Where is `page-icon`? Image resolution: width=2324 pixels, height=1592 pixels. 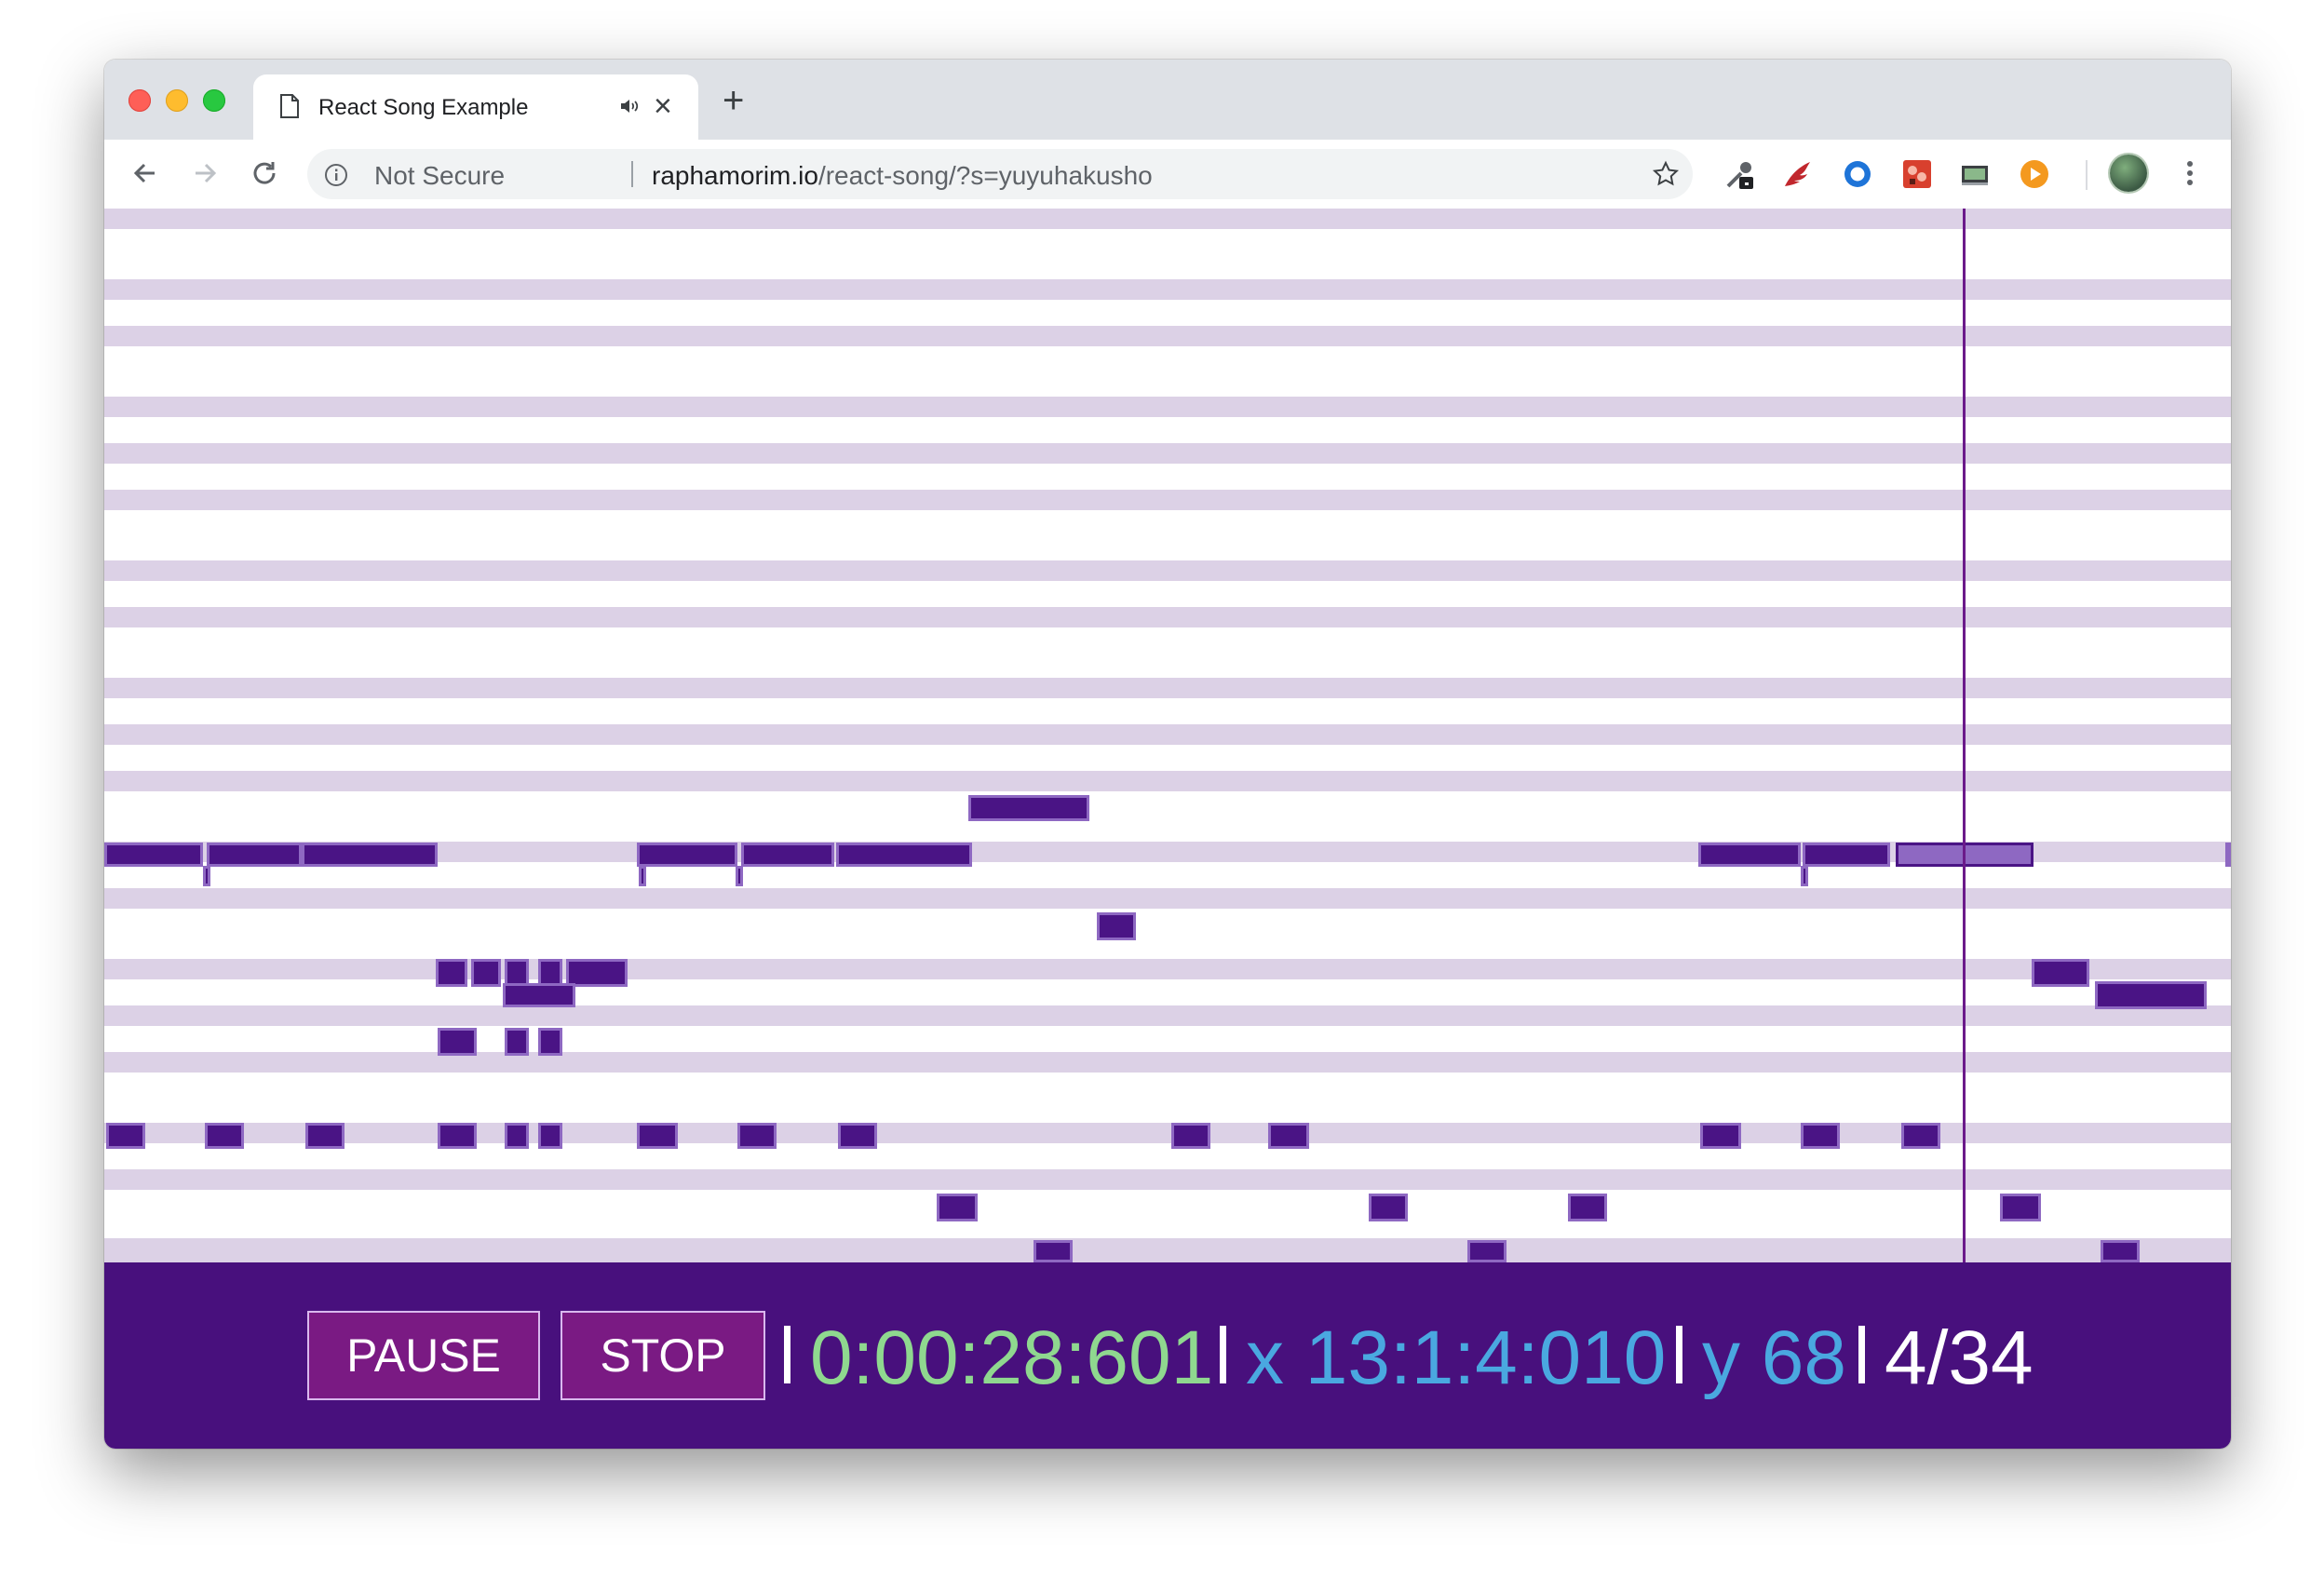 page-icon is located at coordinates (290, 108).